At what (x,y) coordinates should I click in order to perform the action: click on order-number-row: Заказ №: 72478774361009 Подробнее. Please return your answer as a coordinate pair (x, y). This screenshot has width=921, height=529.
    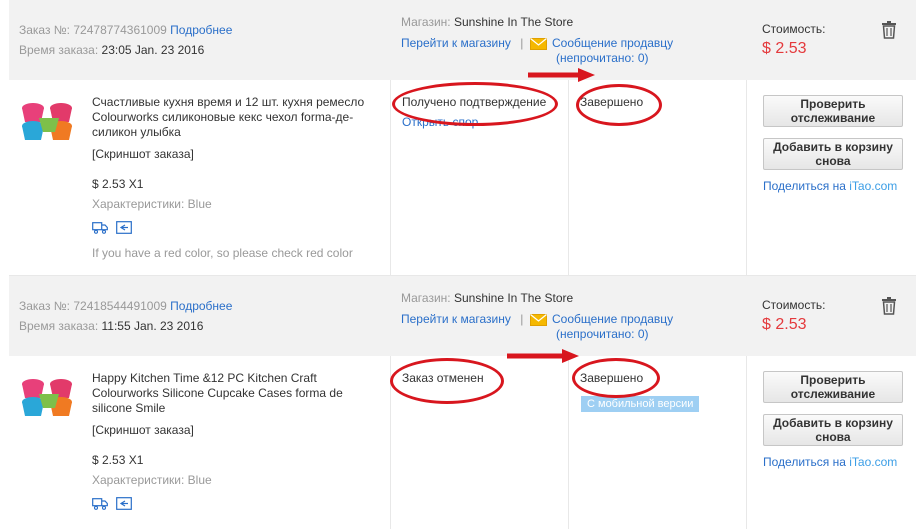
    Looking at the image, I should click on (125, 30).